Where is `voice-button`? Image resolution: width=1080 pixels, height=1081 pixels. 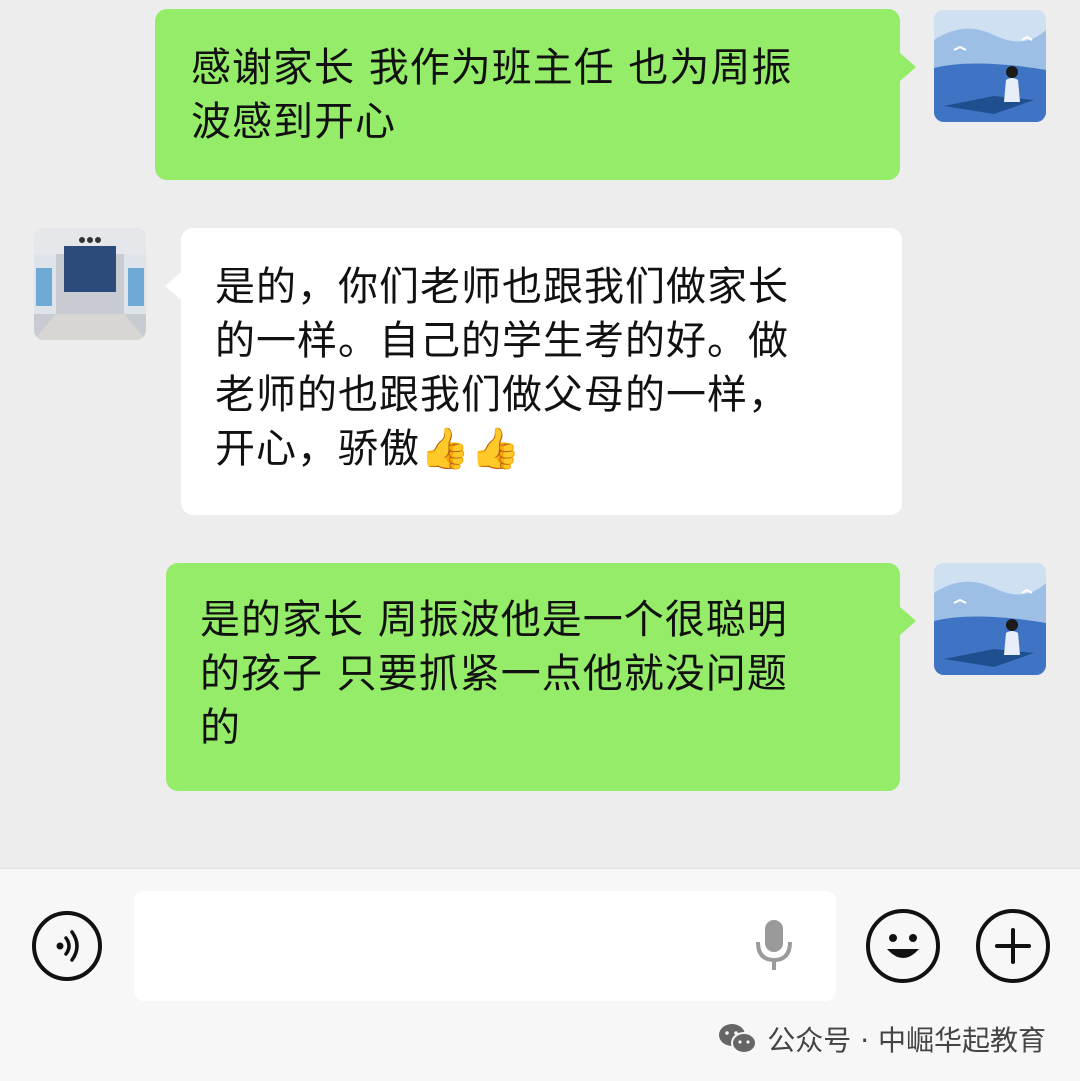 voice-button is located at coordinates (67, 946).